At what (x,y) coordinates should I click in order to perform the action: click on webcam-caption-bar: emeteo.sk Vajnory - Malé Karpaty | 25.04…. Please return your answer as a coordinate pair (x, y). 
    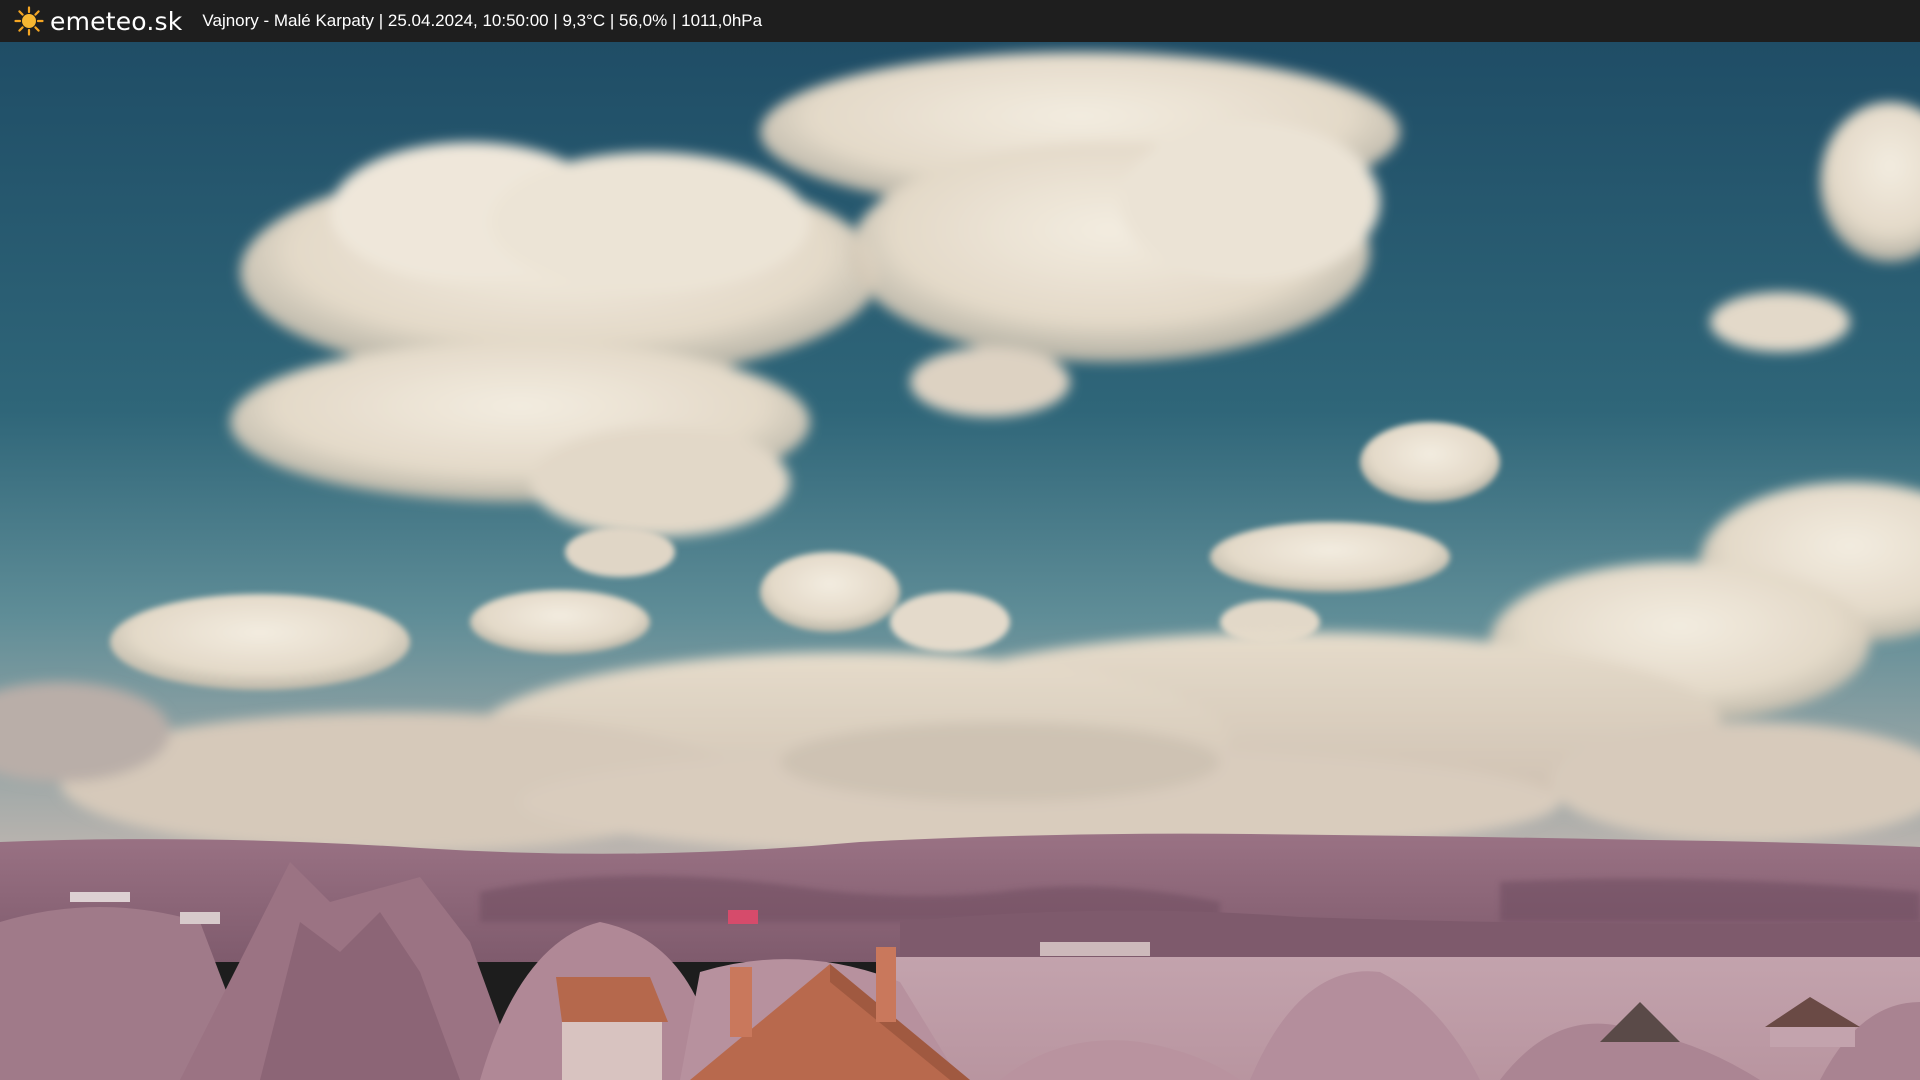
    Looking at the image, I should click on (960, 21).